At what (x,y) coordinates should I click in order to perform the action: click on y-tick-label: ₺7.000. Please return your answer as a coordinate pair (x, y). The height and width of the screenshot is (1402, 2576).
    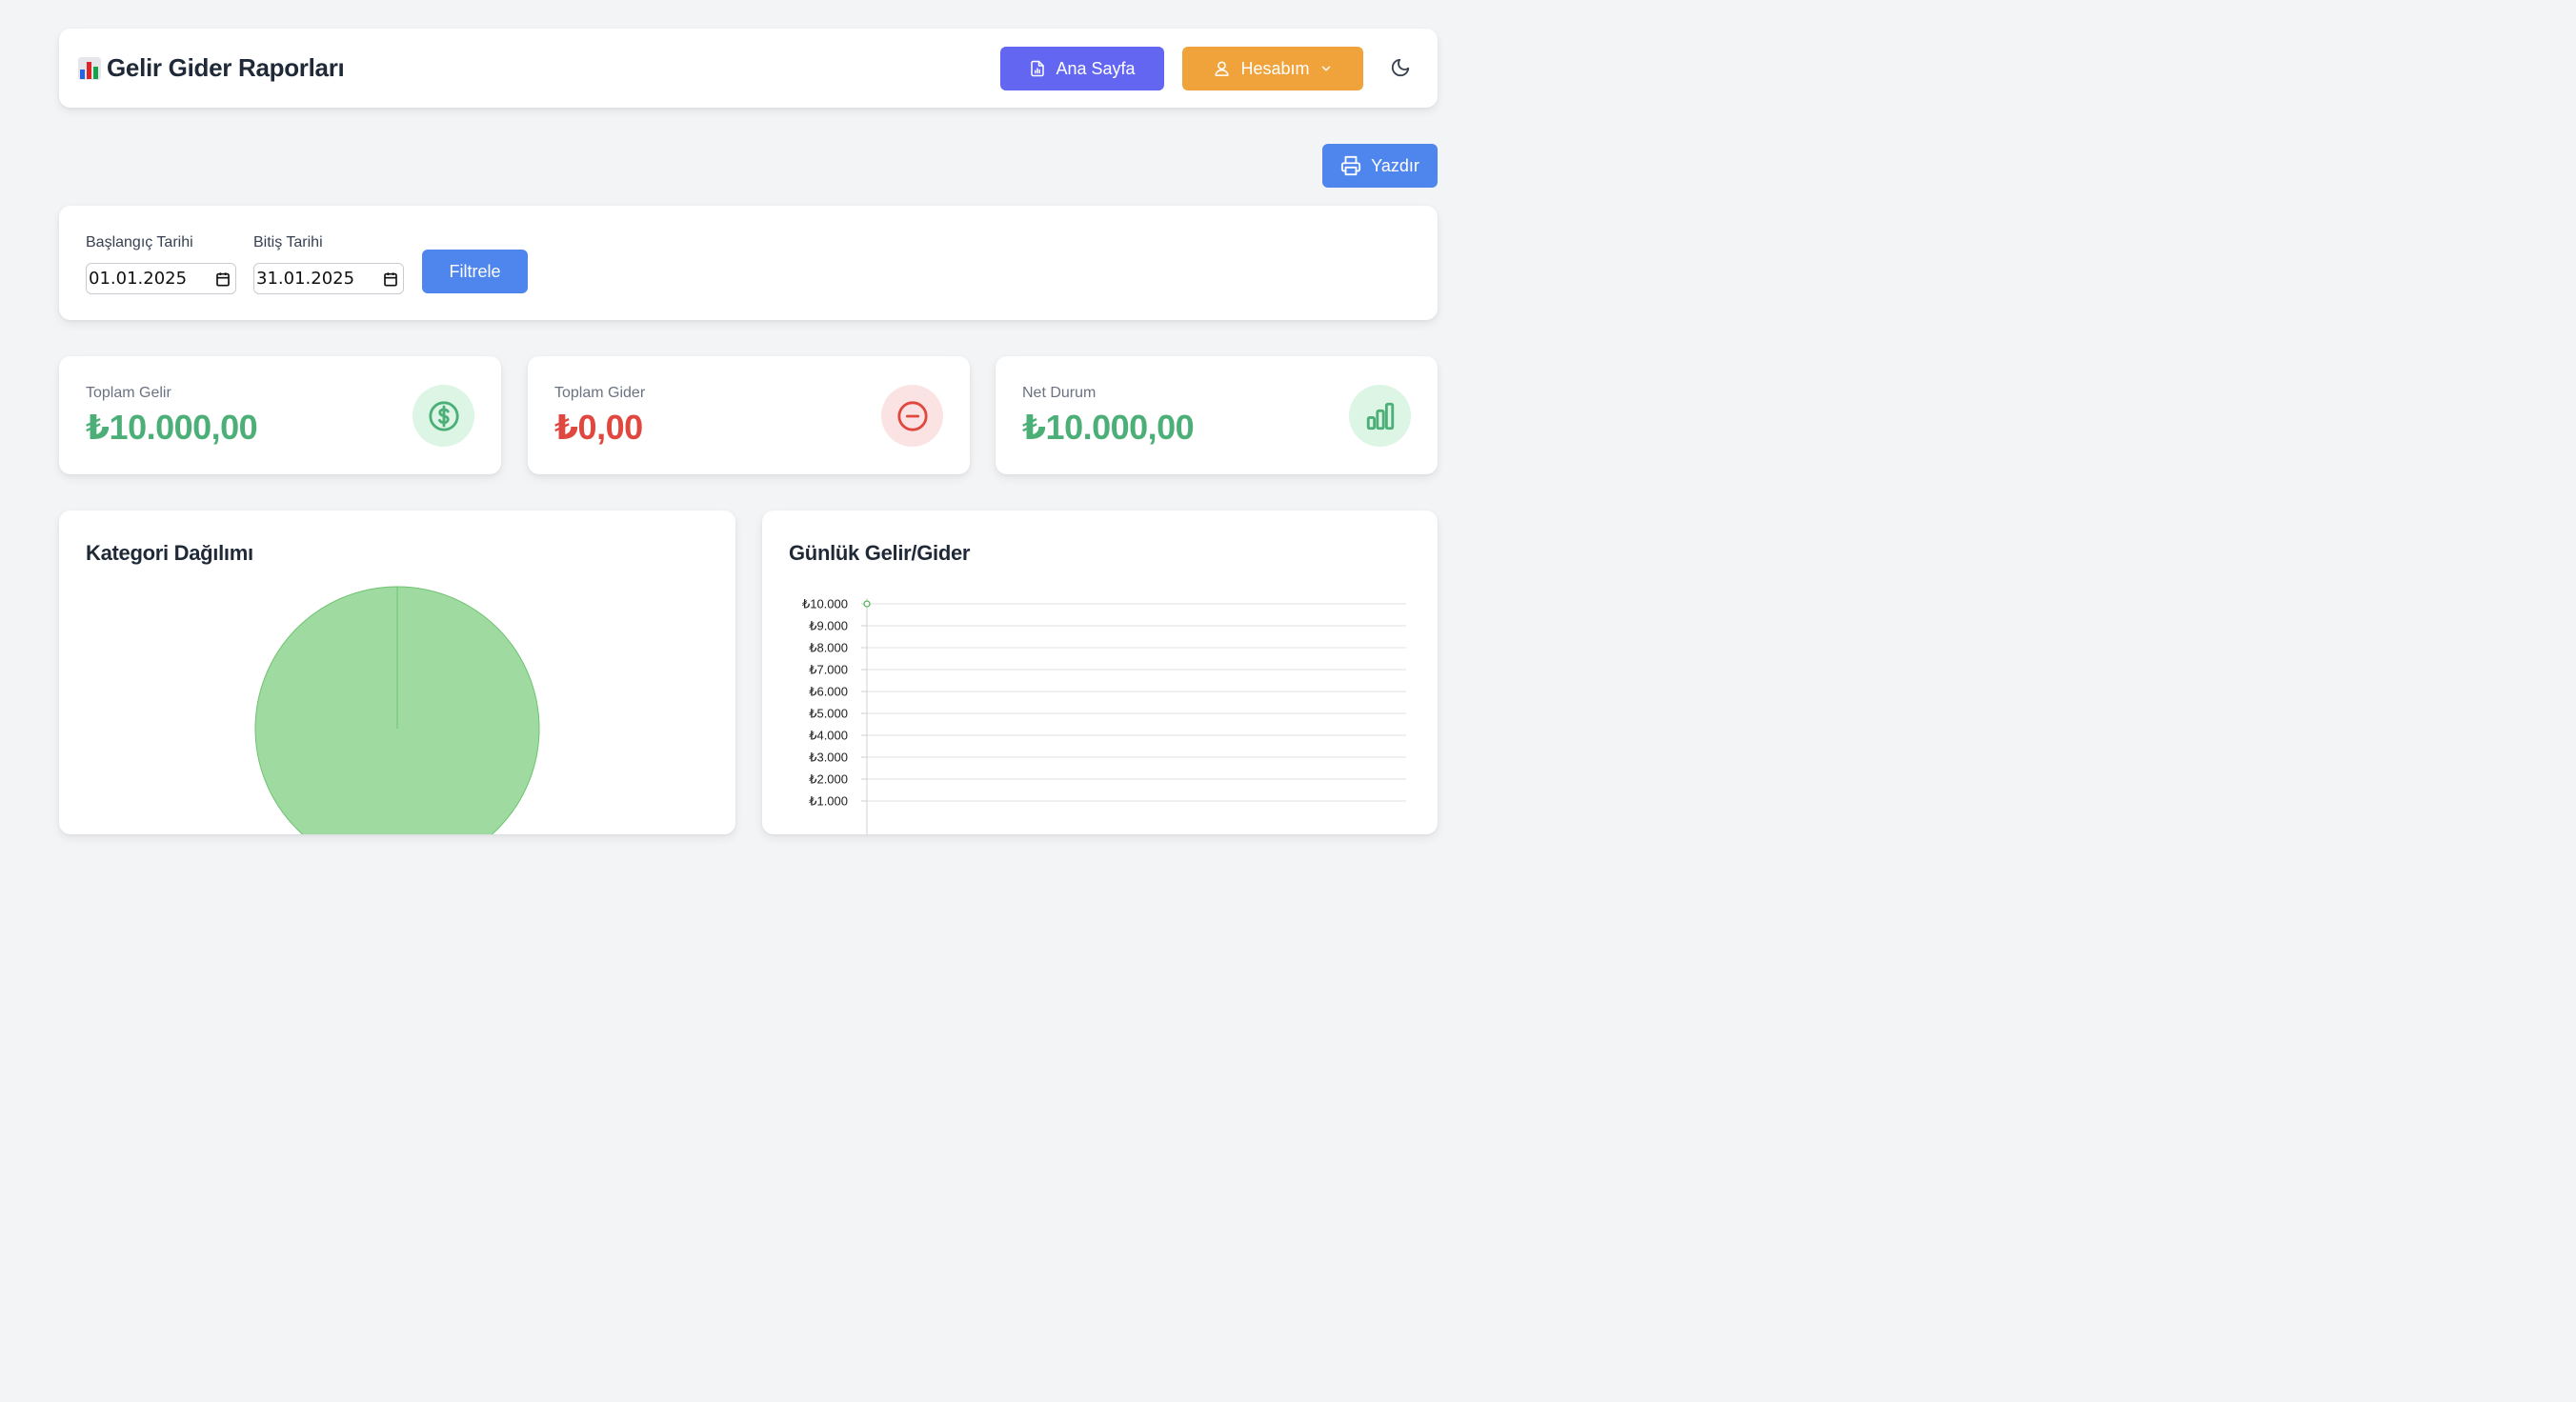
    Looking at the image, I should click on (828, 670).